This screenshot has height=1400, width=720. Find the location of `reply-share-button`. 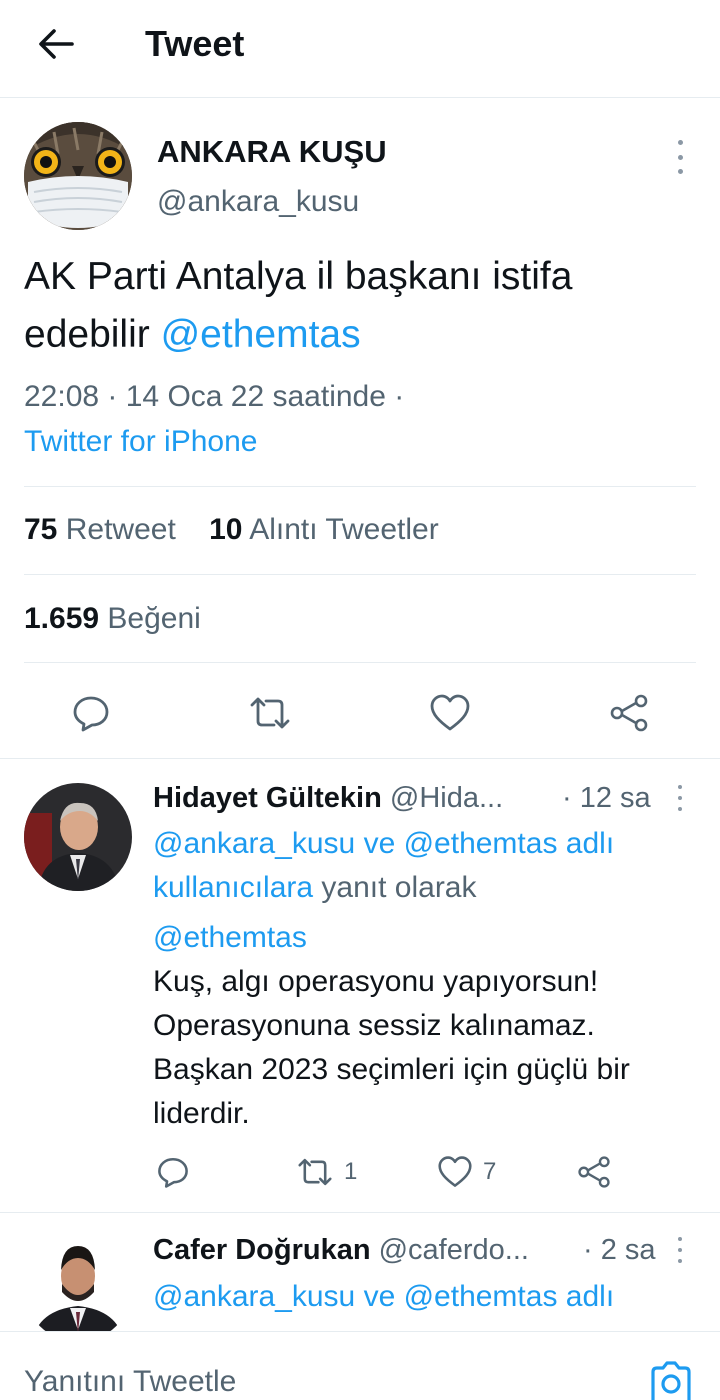

reply-share-button is located at coordinates (594, 1172).